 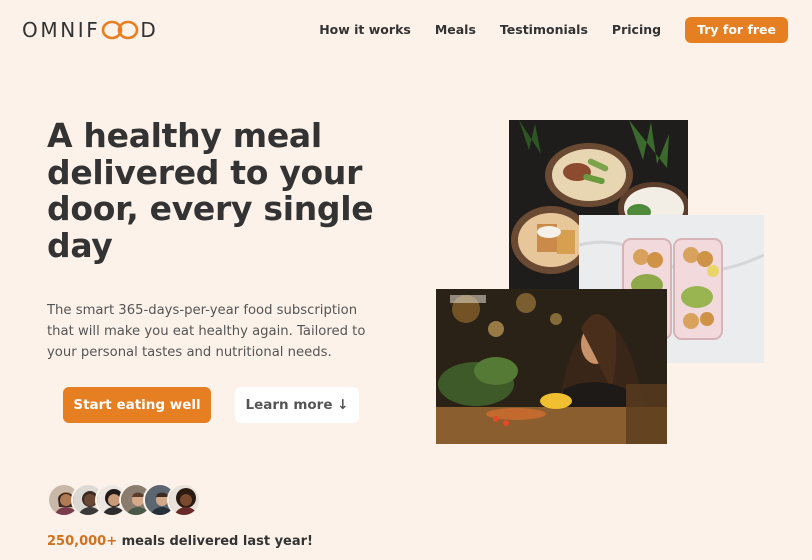 I want to click on logo: OMNIF D, so click(x=90, y=30).